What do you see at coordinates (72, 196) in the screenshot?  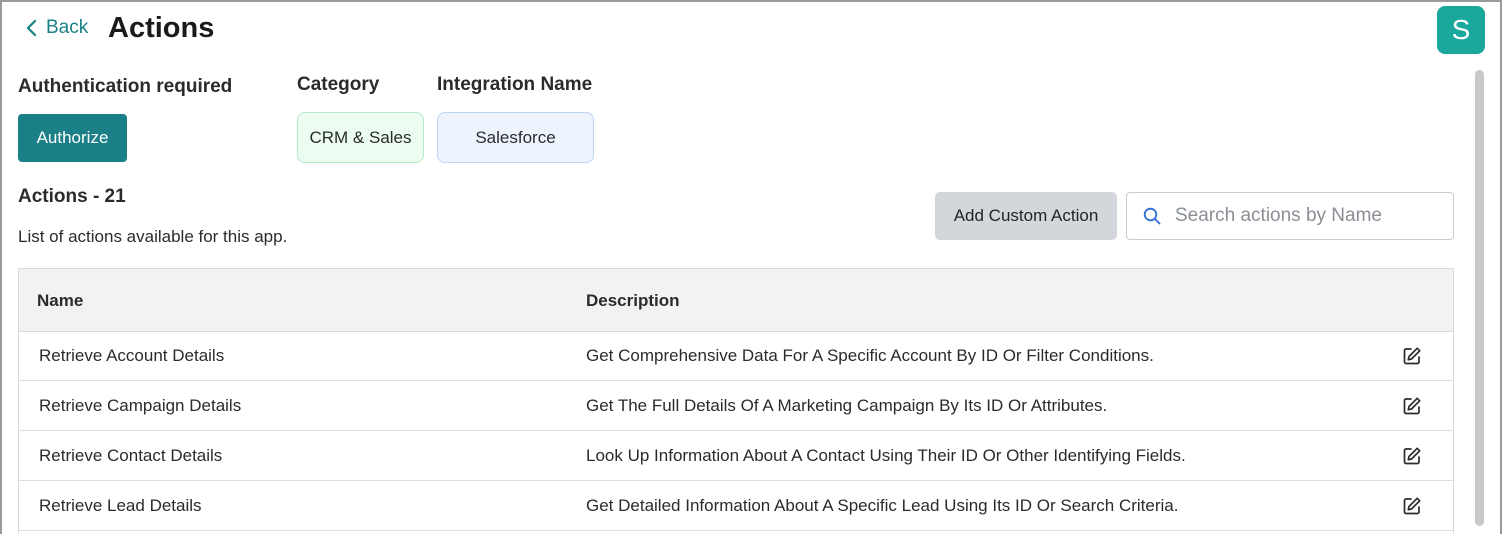 I see `actions-count-title: Actions - 21` at bounding box center [72, 196].